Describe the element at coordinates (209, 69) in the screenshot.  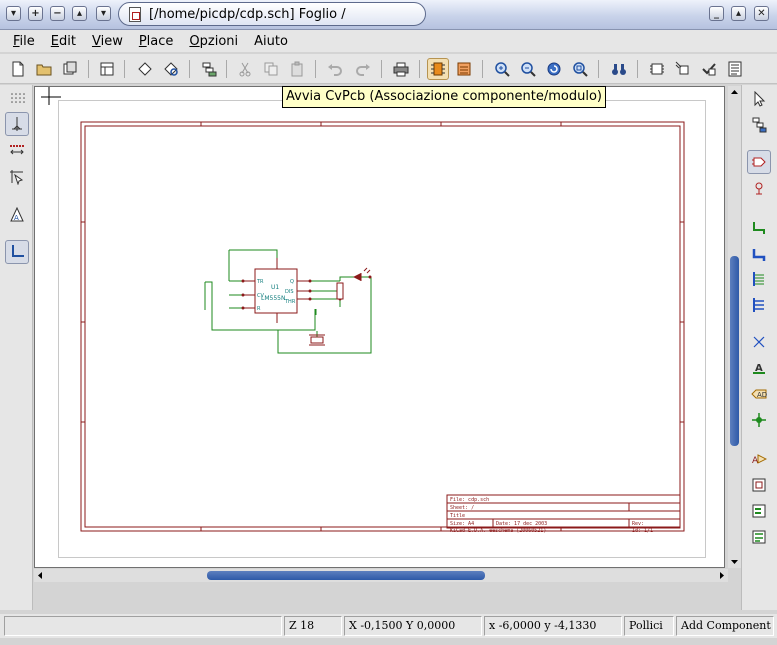
I see `netlist-icon` at that location.